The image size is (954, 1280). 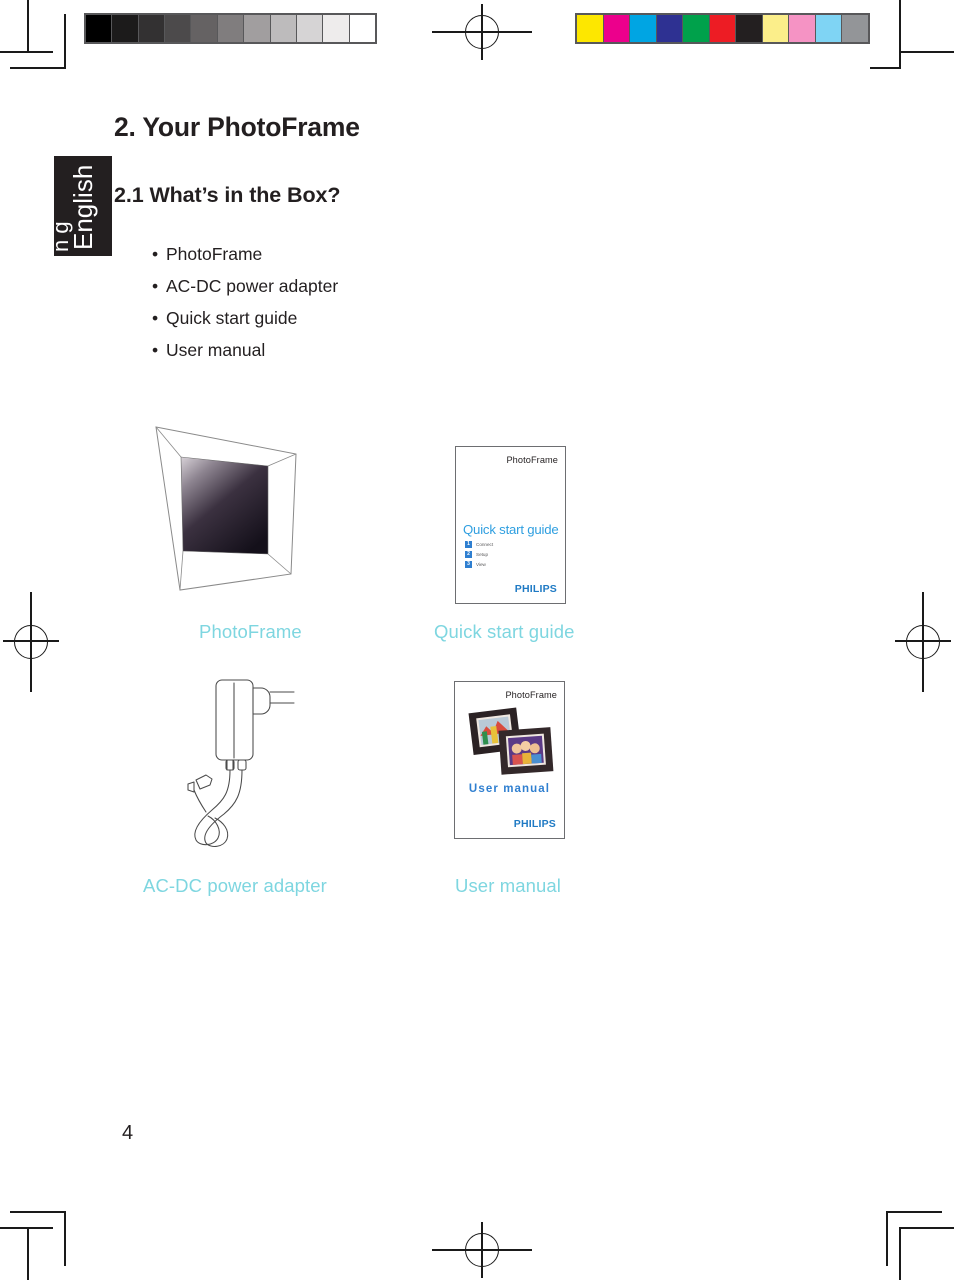 I want to click on list-item: • AC-DC power adapter, so click(x=245, y=286).